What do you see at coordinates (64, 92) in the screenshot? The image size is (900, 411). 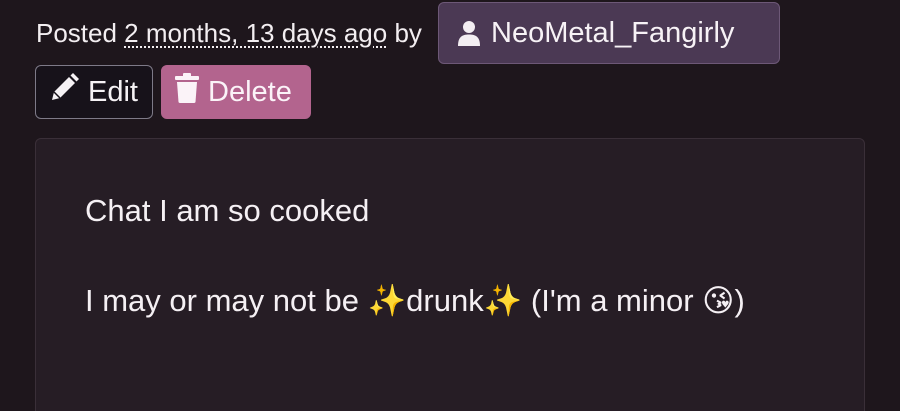 I see `pencil-icon` at bounding box center [64, 92].